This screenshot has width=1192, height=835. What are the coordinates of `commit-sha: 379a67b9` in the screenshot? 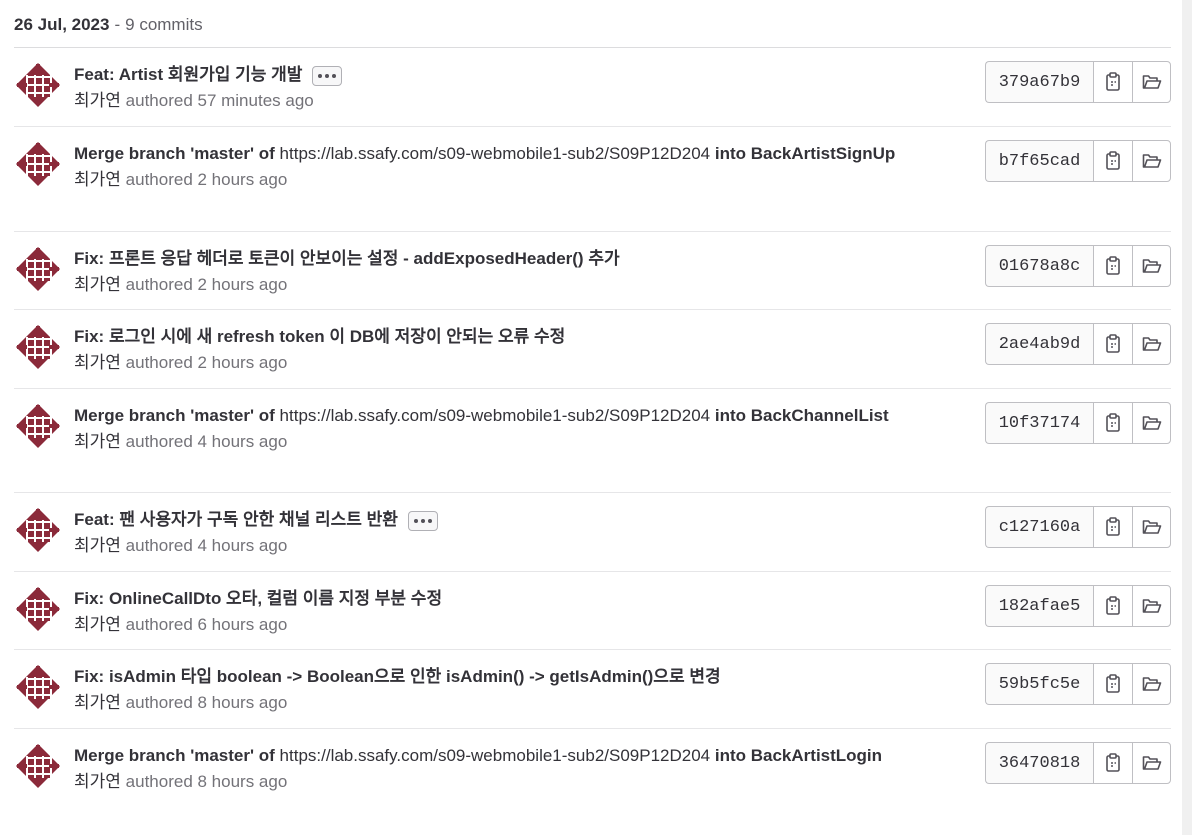 It's located at (1039, 82).